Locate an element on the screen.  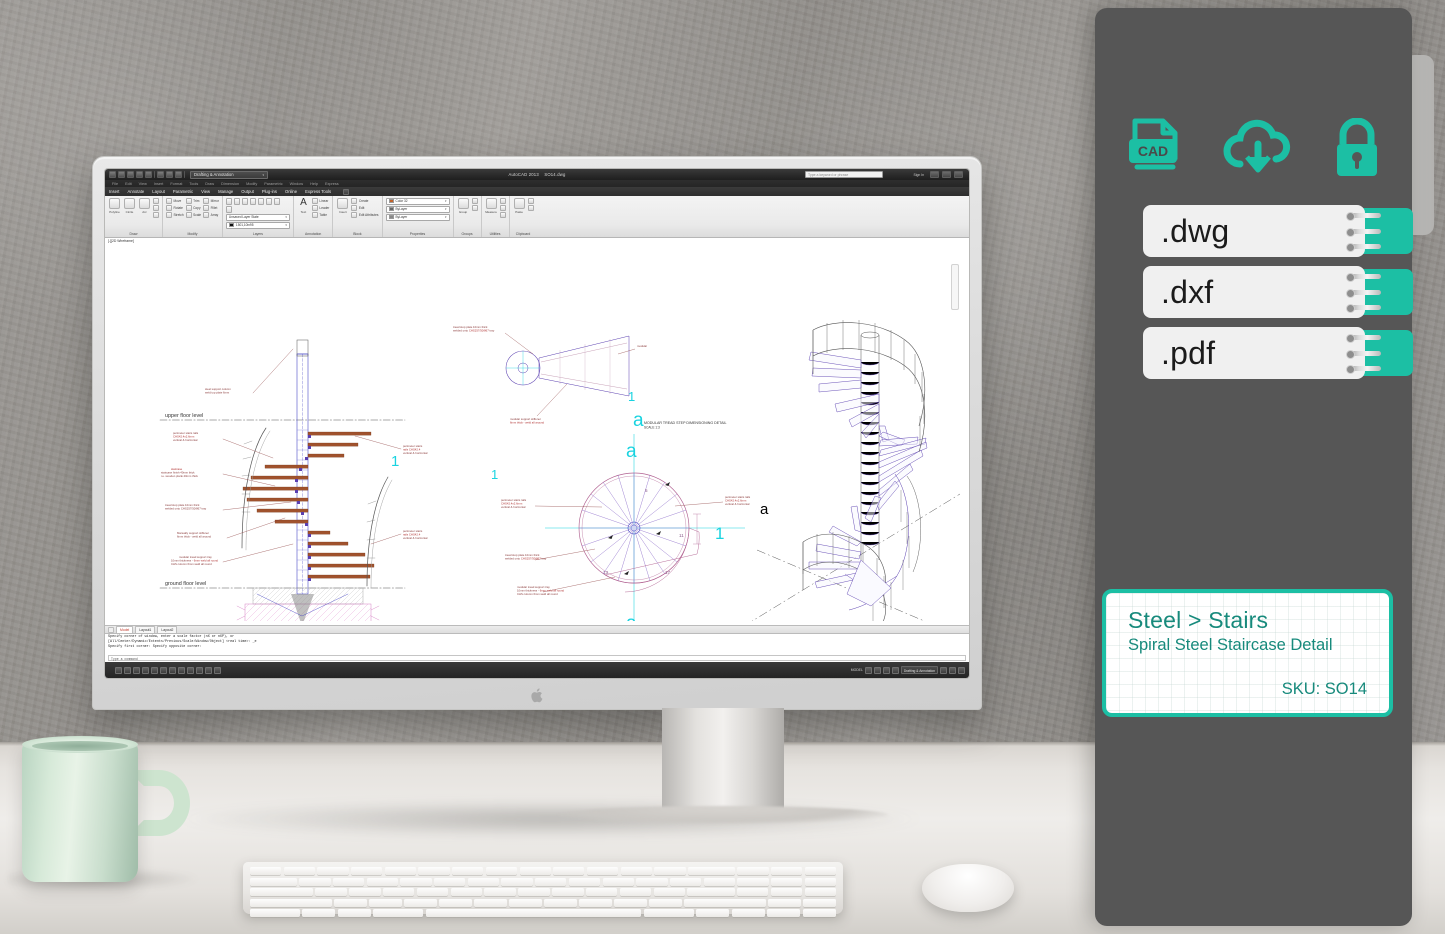
rotate-button: Trim is located at coordinates (193, 201).